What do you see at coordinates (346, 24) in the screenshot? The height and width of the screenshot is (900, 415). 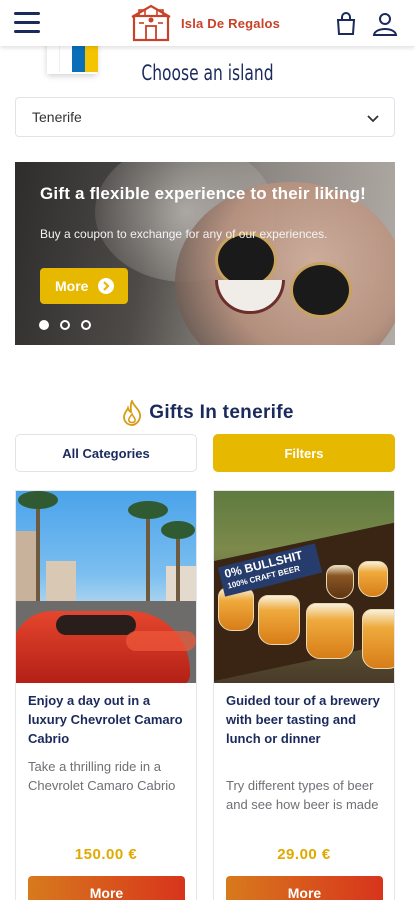 I see `shopping-bag-icon` at bounding box center [346, 24].